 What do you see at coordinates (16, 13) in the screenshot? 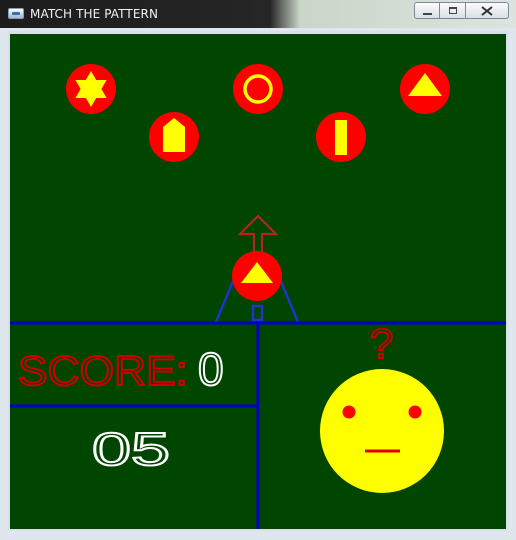
I see `app-icon` at bounding box center [16, 13].